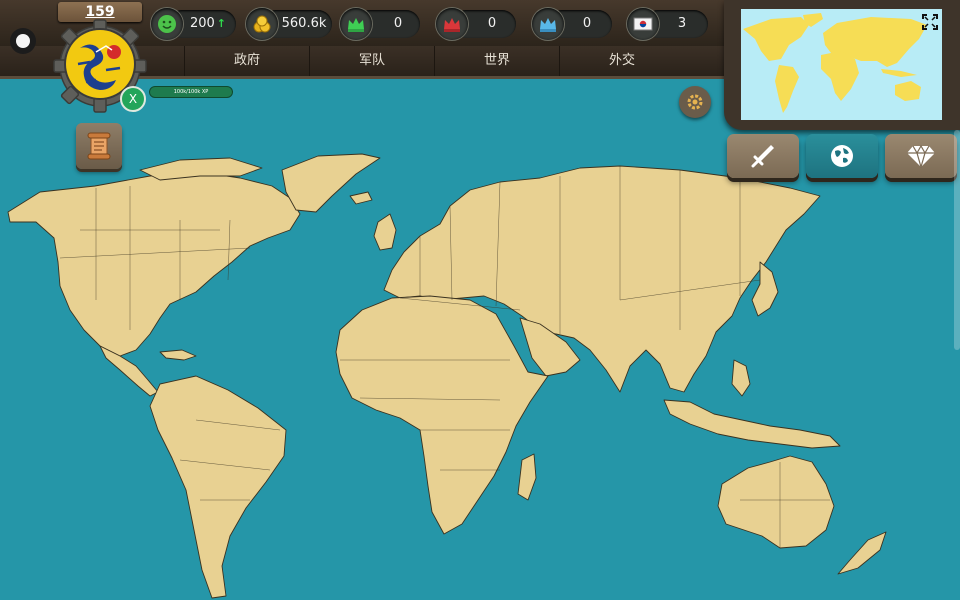  What do you see at coordinates (741, 378) in the screenshot?
I see `philippines-land` at bounding box center [741, 378].